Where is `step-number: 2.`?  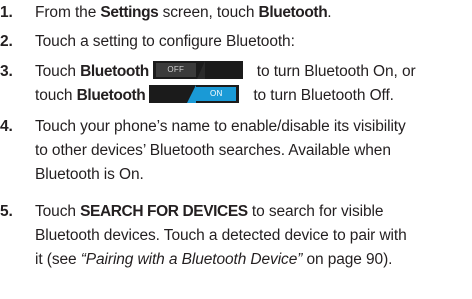 step-number: 2. is located at coordinates (6, 41).